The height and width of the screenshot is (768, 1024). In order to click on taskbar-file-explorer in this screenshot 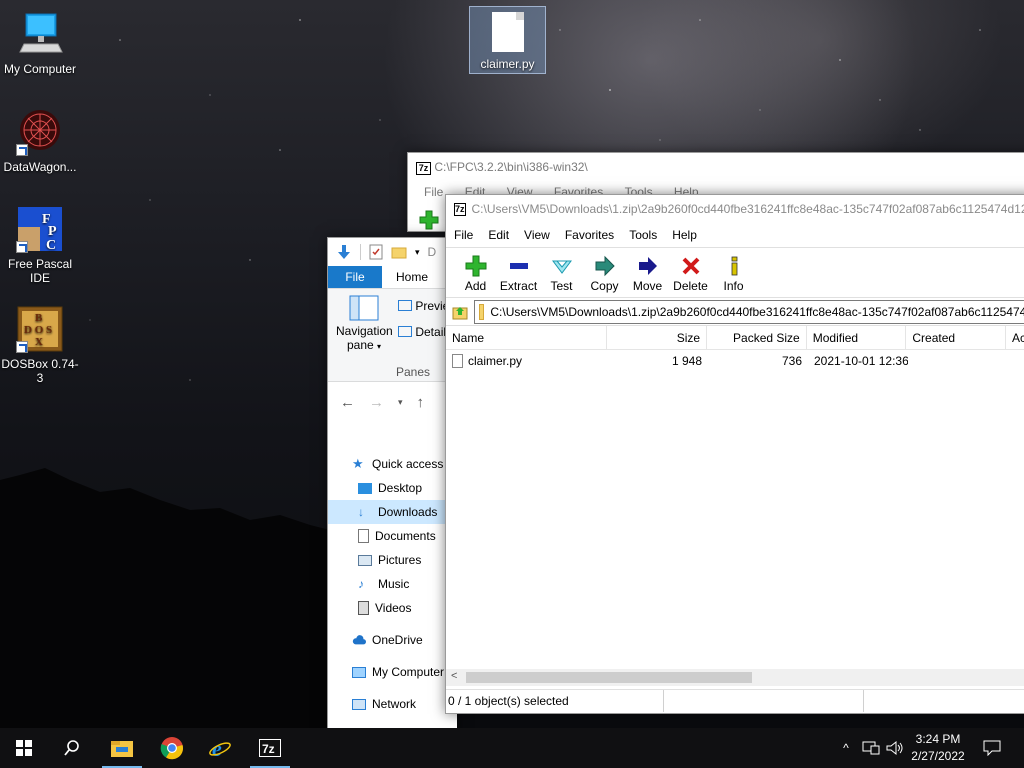, I will do `click(122, 748)`.